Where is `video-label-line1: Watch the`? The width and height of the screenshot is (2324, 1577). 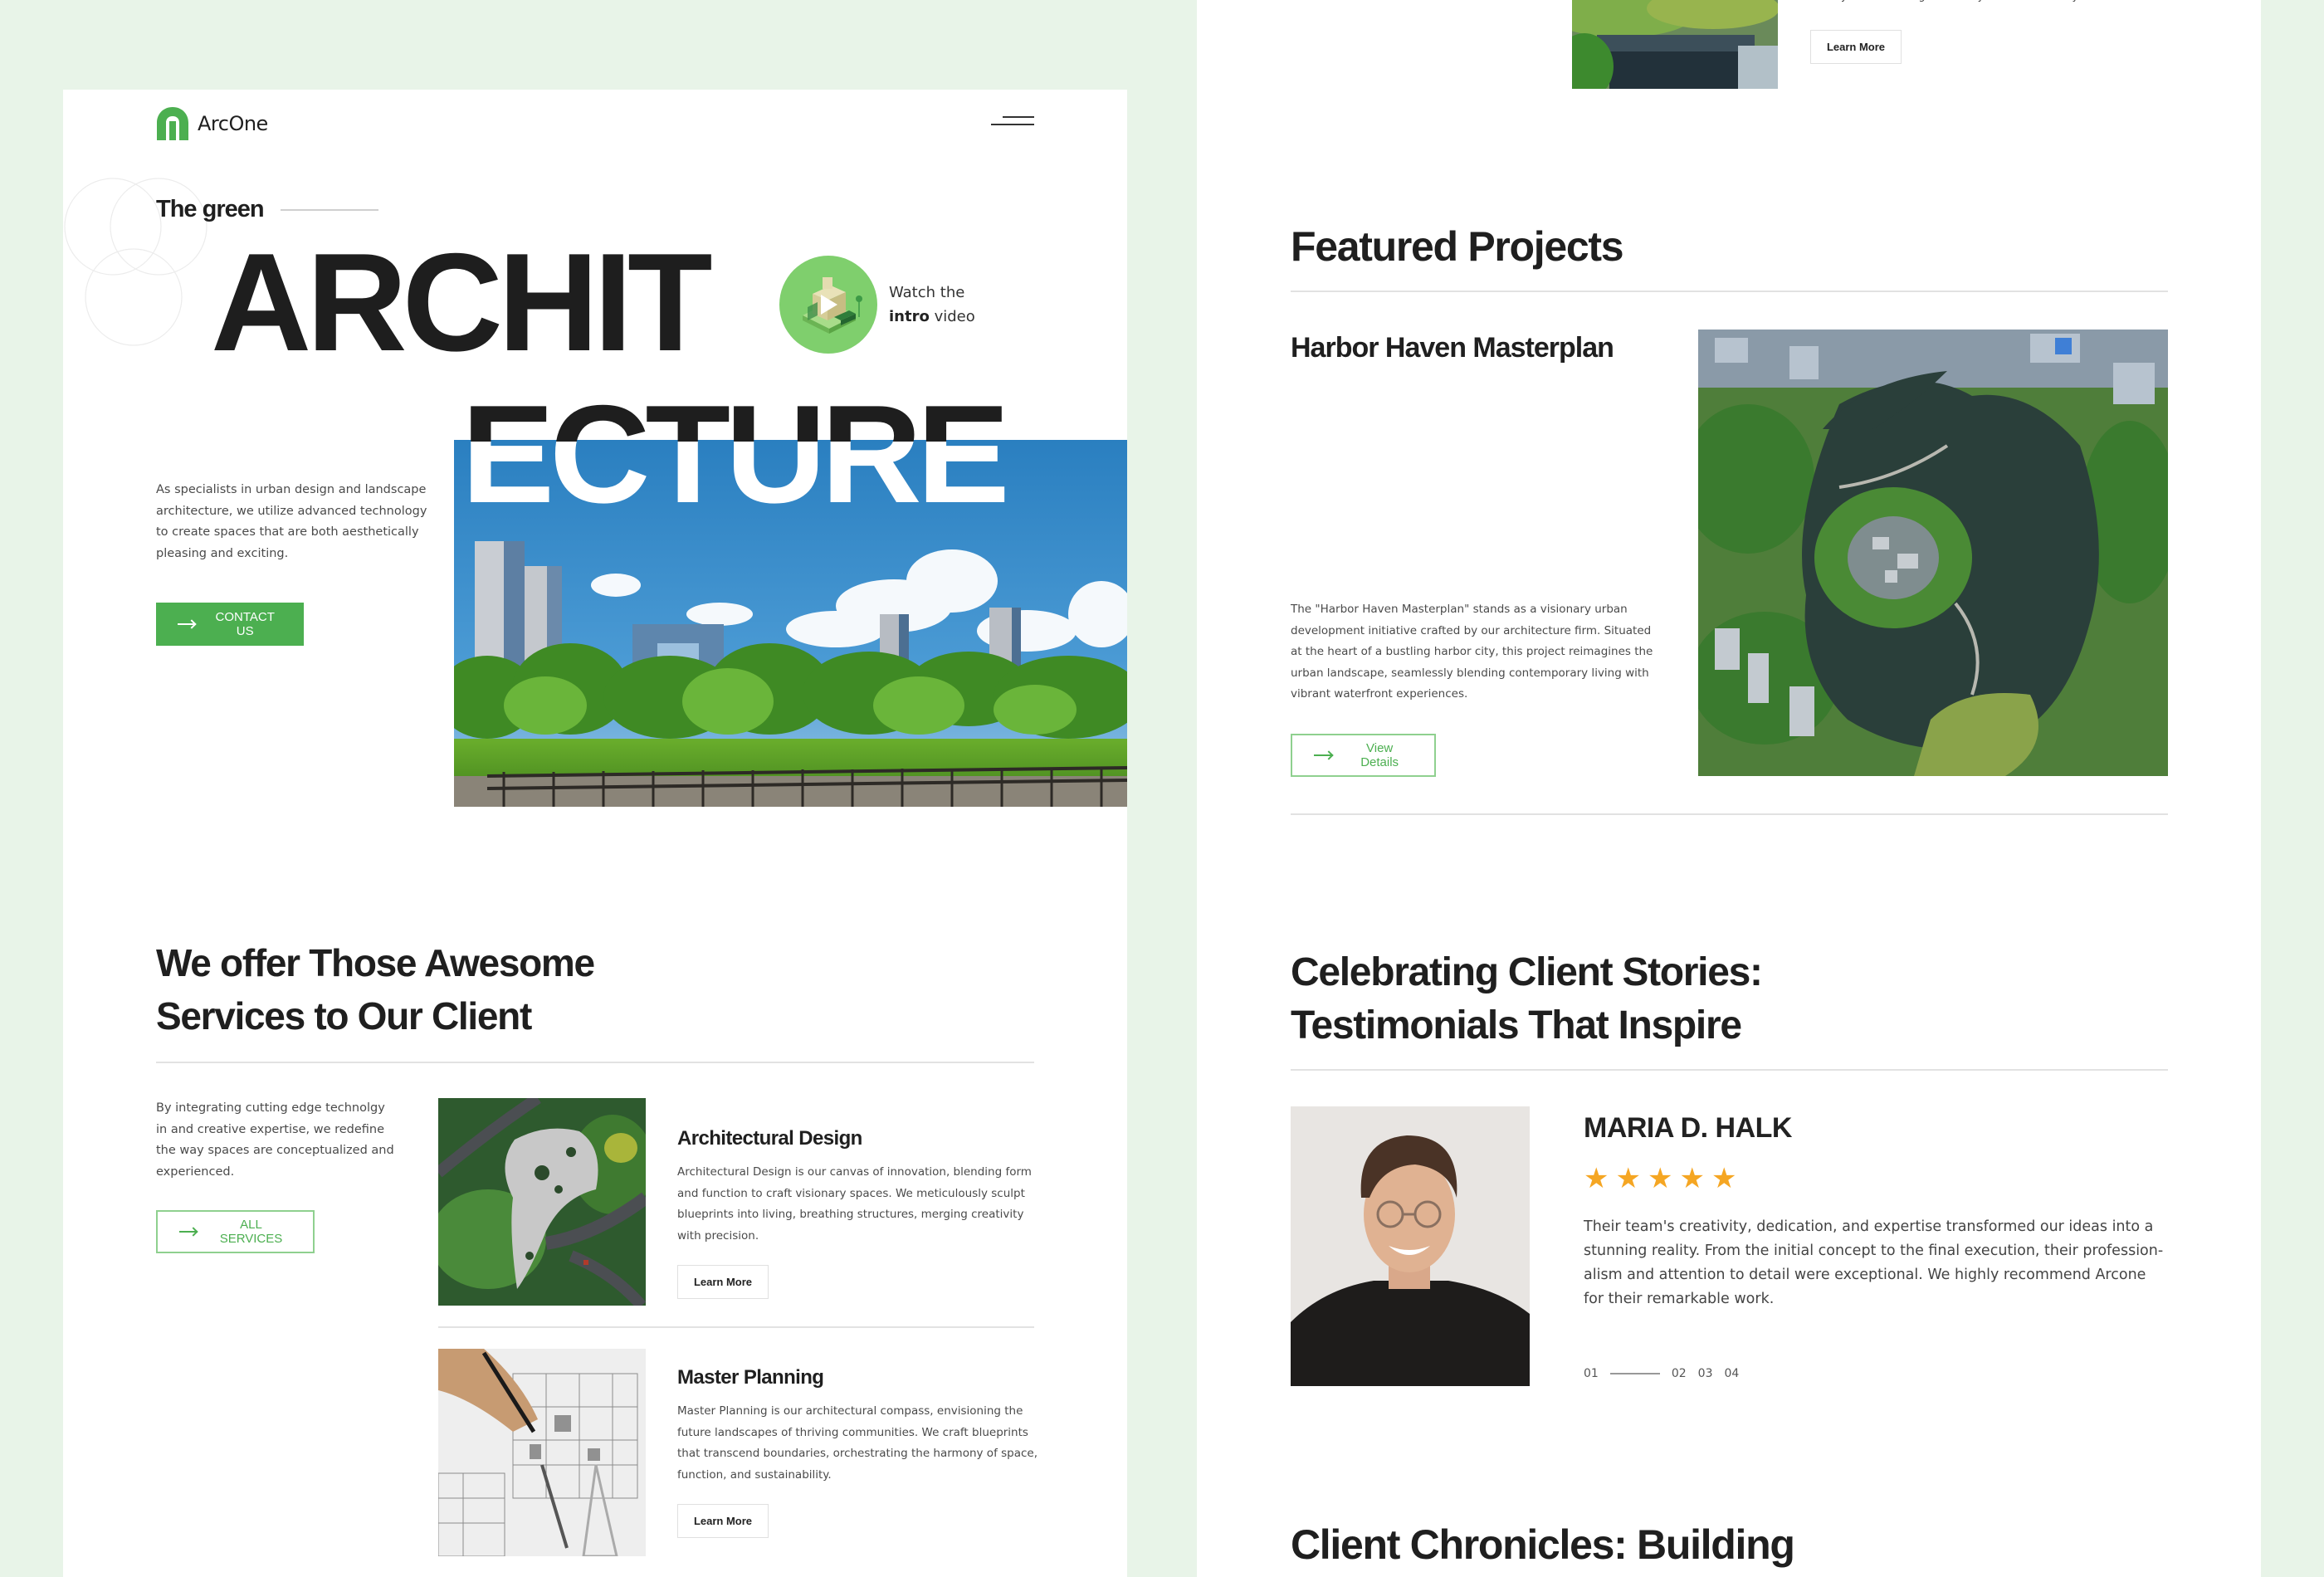 video-label-line1: Watch the is located at coordinates (927, 292).